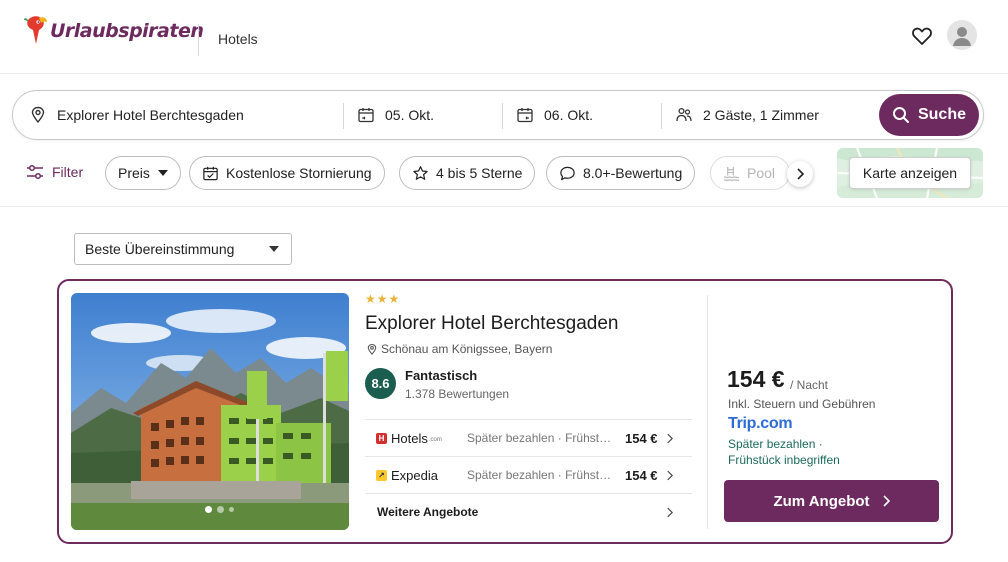 This screenshot has height=562, width=1008. I want to click on chip-free-cancellation: Kostenlose Stornierung, so click(287, 173).